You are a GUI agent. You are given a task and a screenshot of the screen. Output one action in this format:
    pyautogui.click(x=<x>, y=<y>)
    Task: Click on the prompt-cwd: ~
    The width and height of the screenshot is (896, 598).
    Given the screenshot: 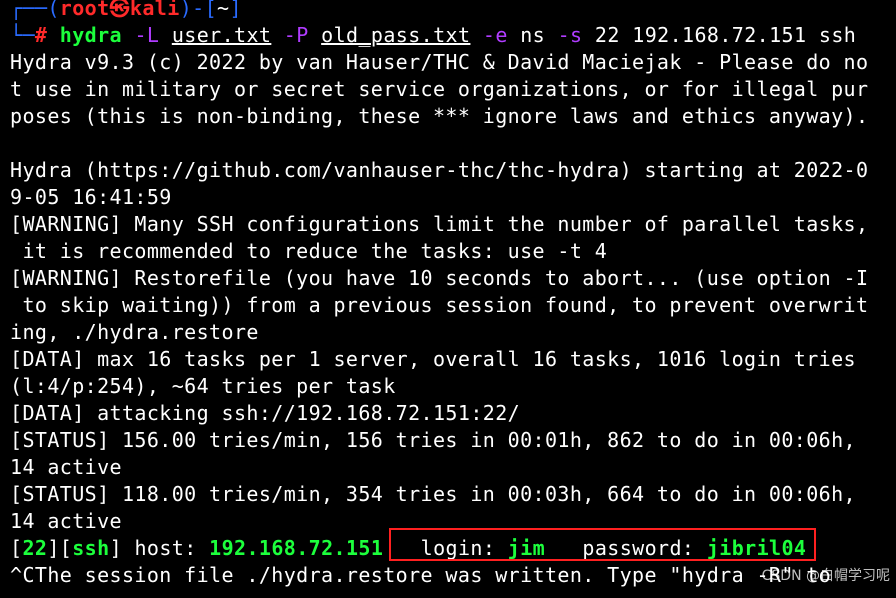 What is the action you would take?
    pyautogui.click(x=223, y=10)
    